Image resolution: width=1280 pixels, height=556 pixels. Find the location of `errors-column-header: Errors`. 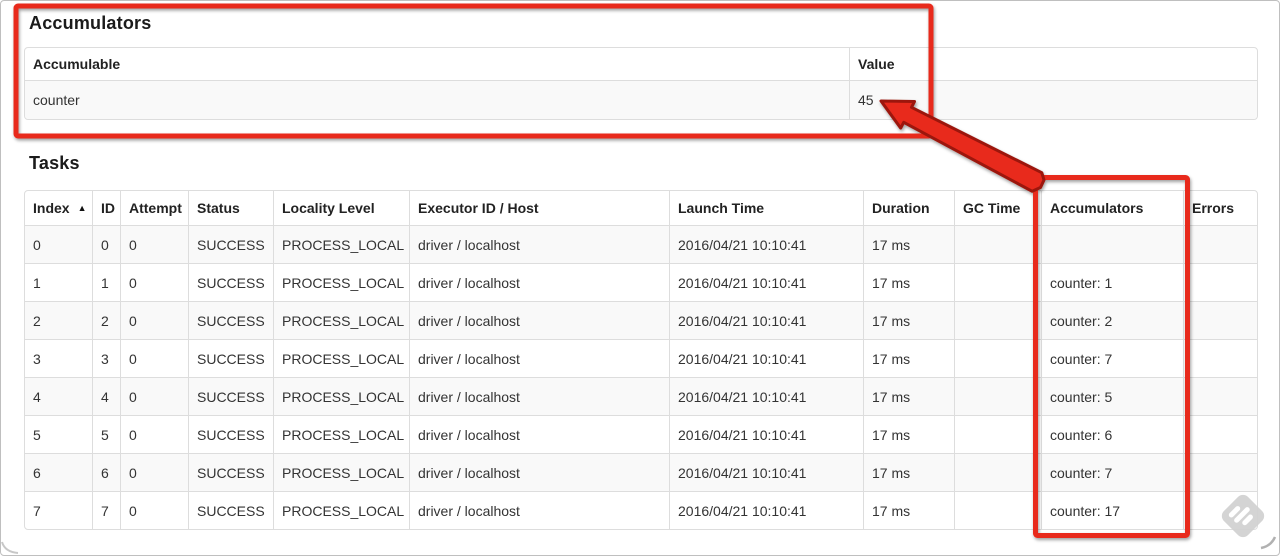

errors-column-header: Errors is located at coordinates (1220, 208).